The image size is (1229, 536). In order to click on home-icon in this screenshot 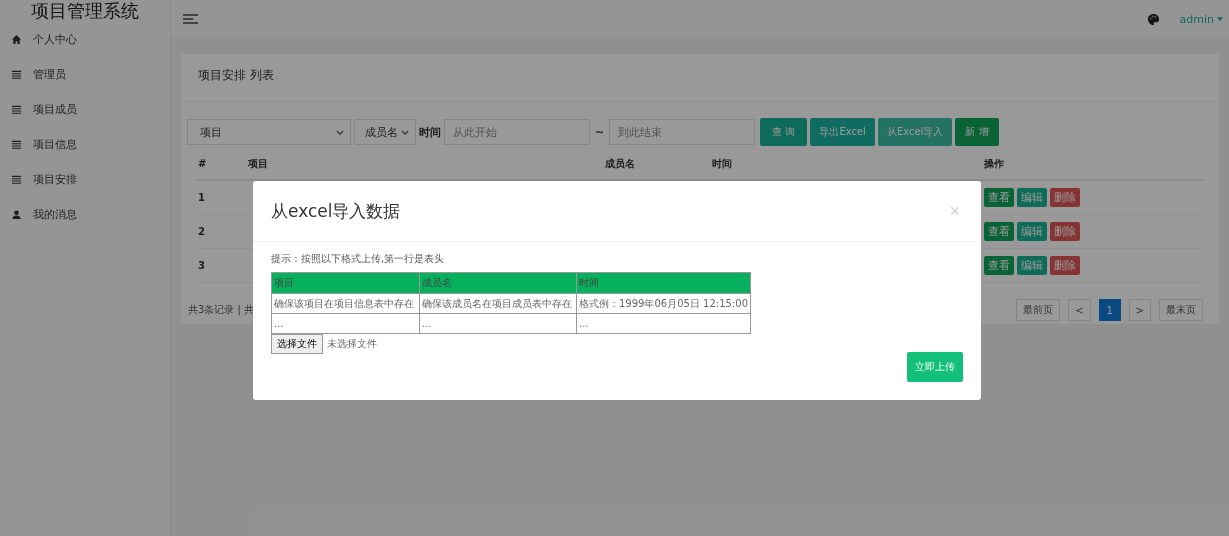, I will do `click(16, 39)`.